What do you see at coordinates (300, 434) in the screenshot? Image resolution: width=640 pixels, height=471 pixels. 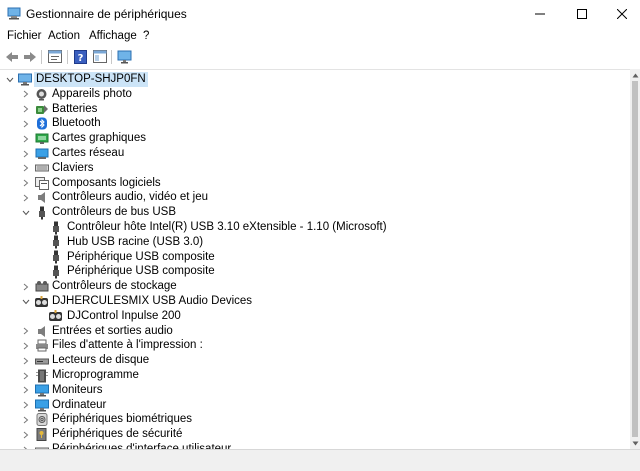 I see `tree-category: Périphériques de sécurité` at bounding box center [300, 434].